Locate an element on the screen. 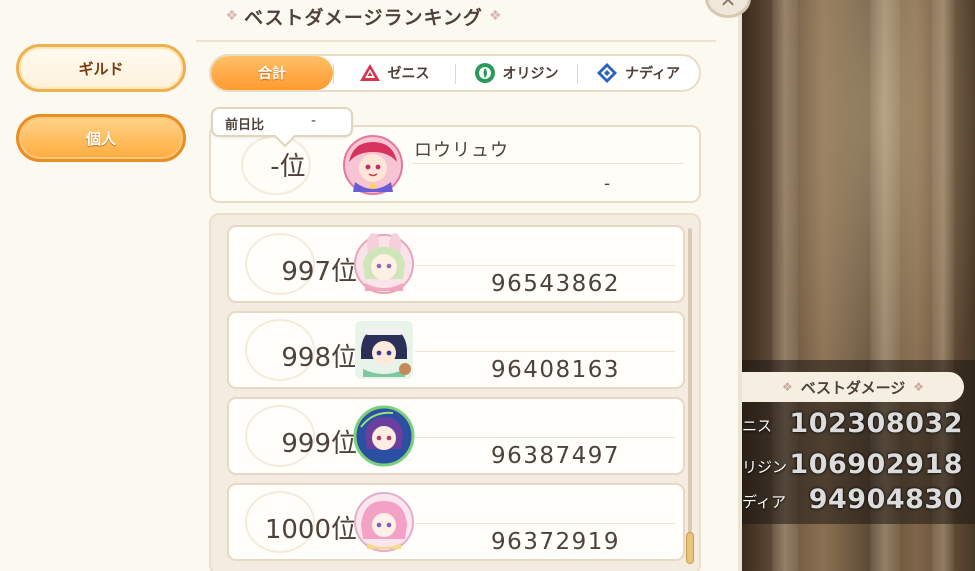  rank-number: 1000位 is located at coordinates (310, 530).